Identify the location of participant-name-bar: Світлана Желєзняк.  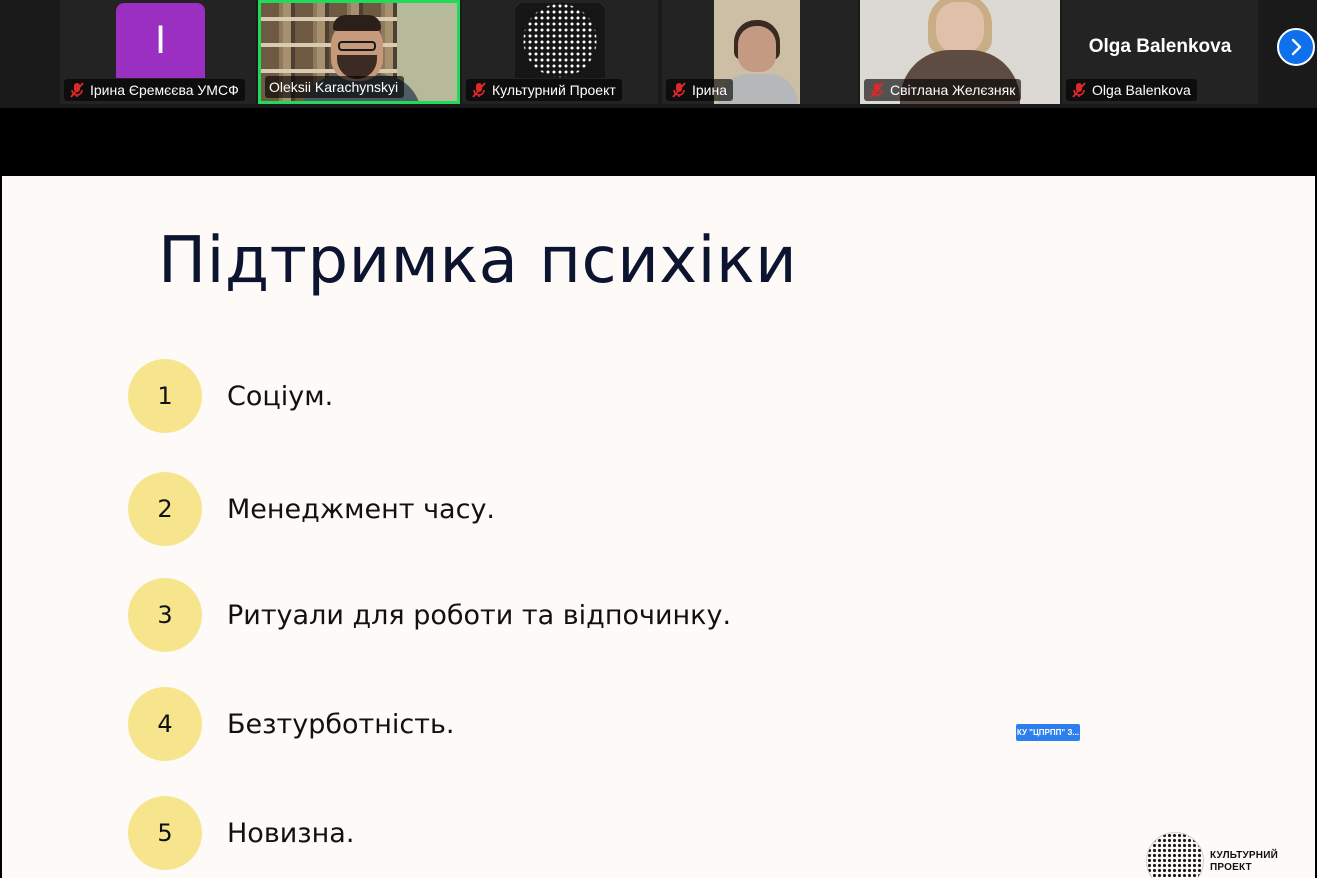
(943, 90).